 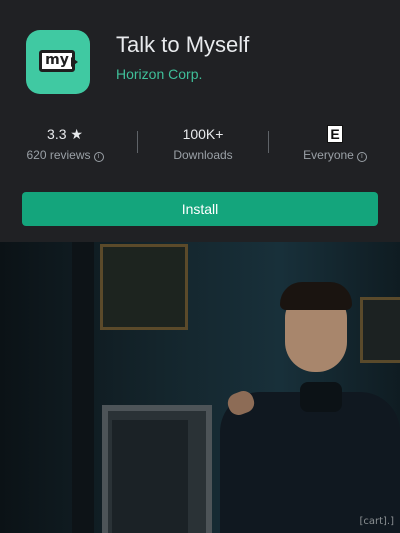 What do you see at coordinates (150, 476) in the screenshot?
I see `window-pane` at bounding box center [150, 476].